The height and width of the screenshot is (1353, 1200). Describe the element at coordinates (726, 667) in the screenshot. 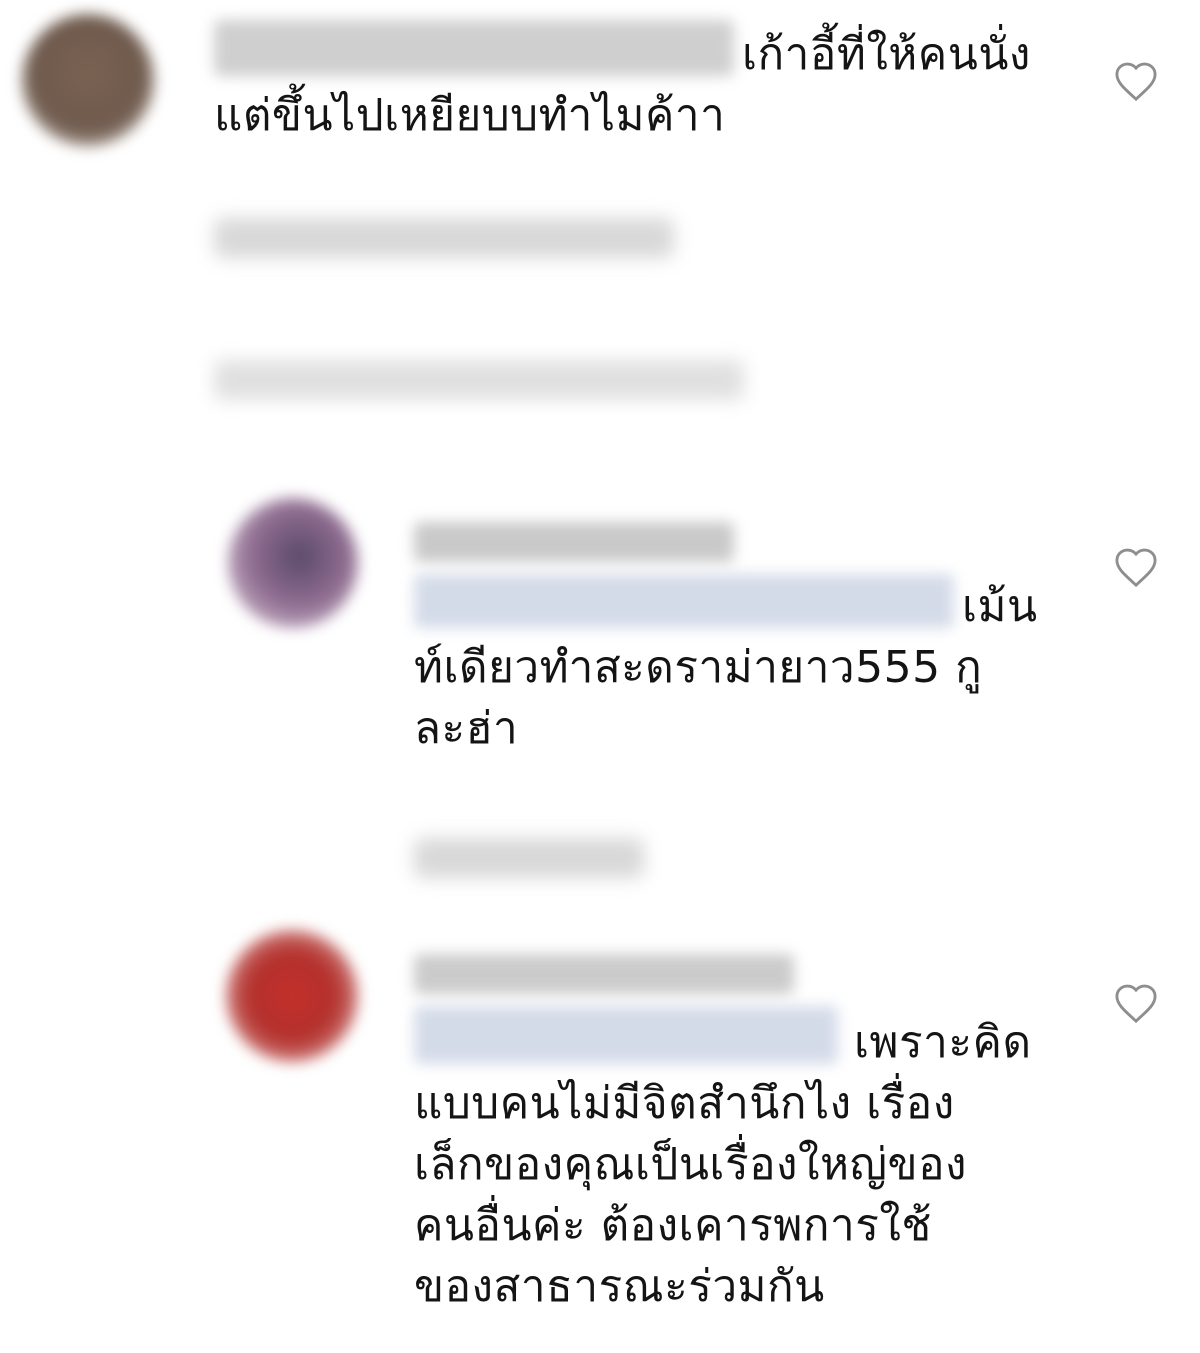

I see `comment-text: เม้น ท์เดียวทำสะดราม่ายาว555 กู ละฮ่า` at that location.